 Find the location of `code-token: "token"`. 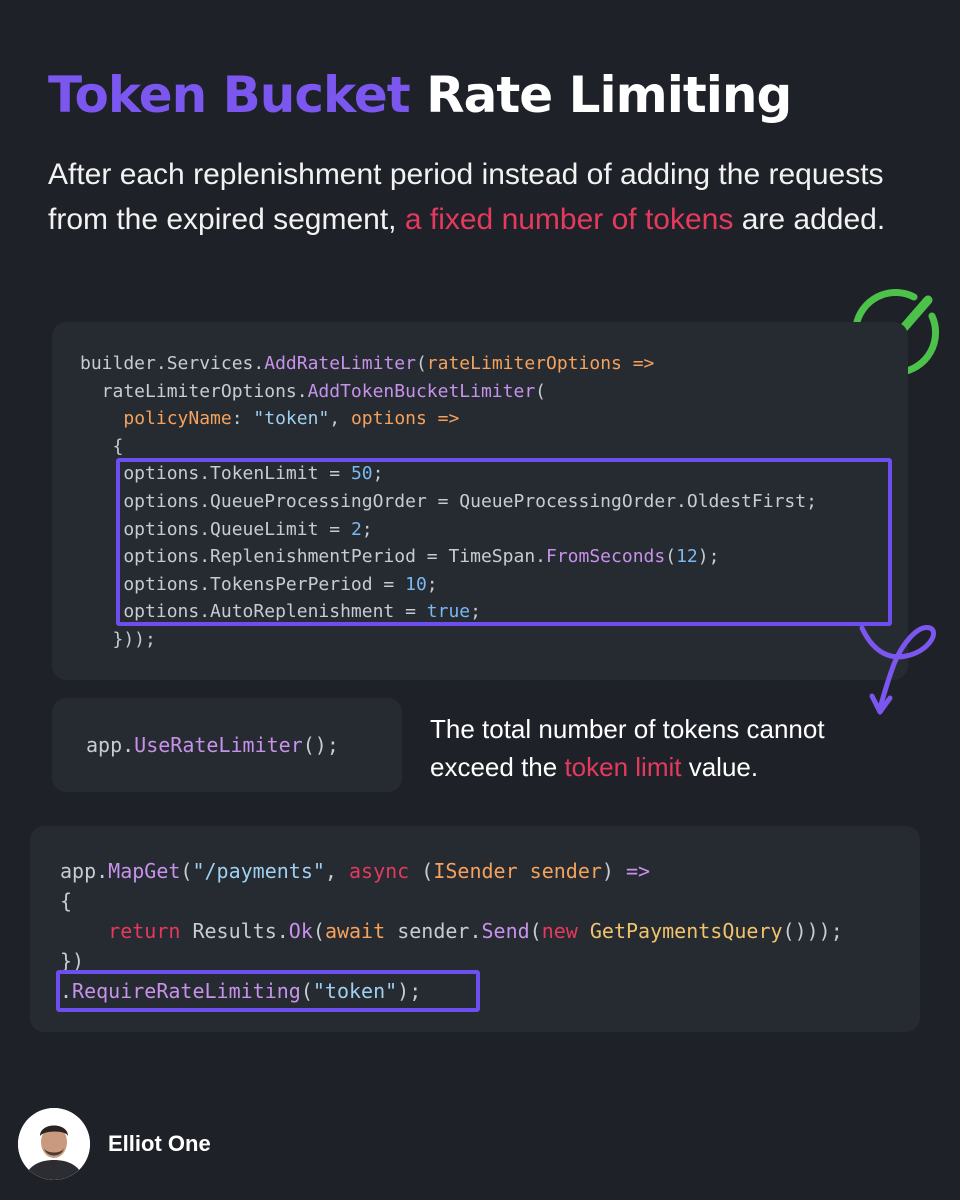

code-token: "token" is located at coordinates (291, 419).